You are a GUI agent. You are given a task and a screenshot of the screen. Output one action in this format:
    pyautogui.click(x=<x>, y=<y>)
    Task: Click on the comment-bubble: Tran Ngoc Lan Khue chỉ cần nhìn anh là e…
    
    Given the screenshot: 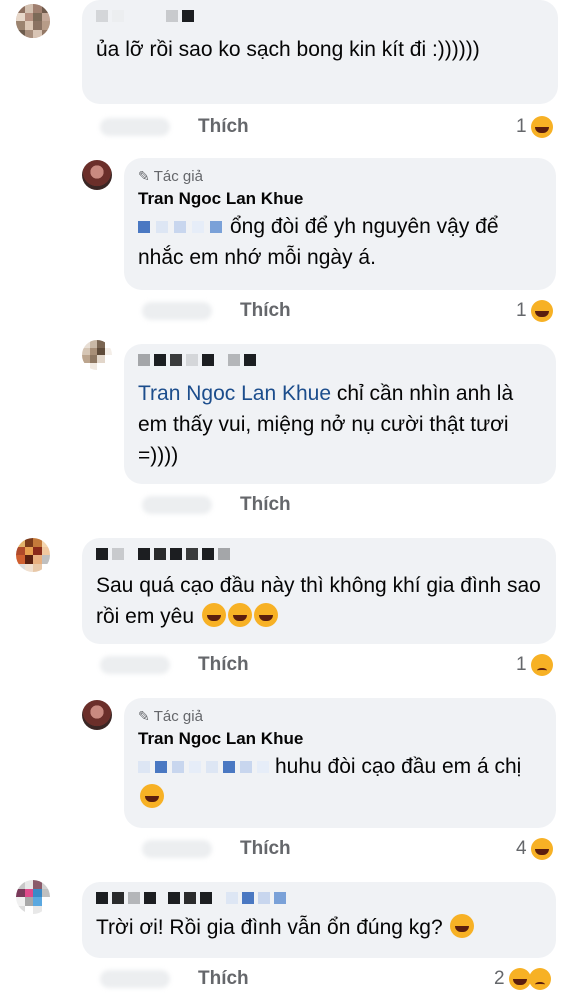 What is the action you would take?
    pyautogui.click(x=340, y=414)
    